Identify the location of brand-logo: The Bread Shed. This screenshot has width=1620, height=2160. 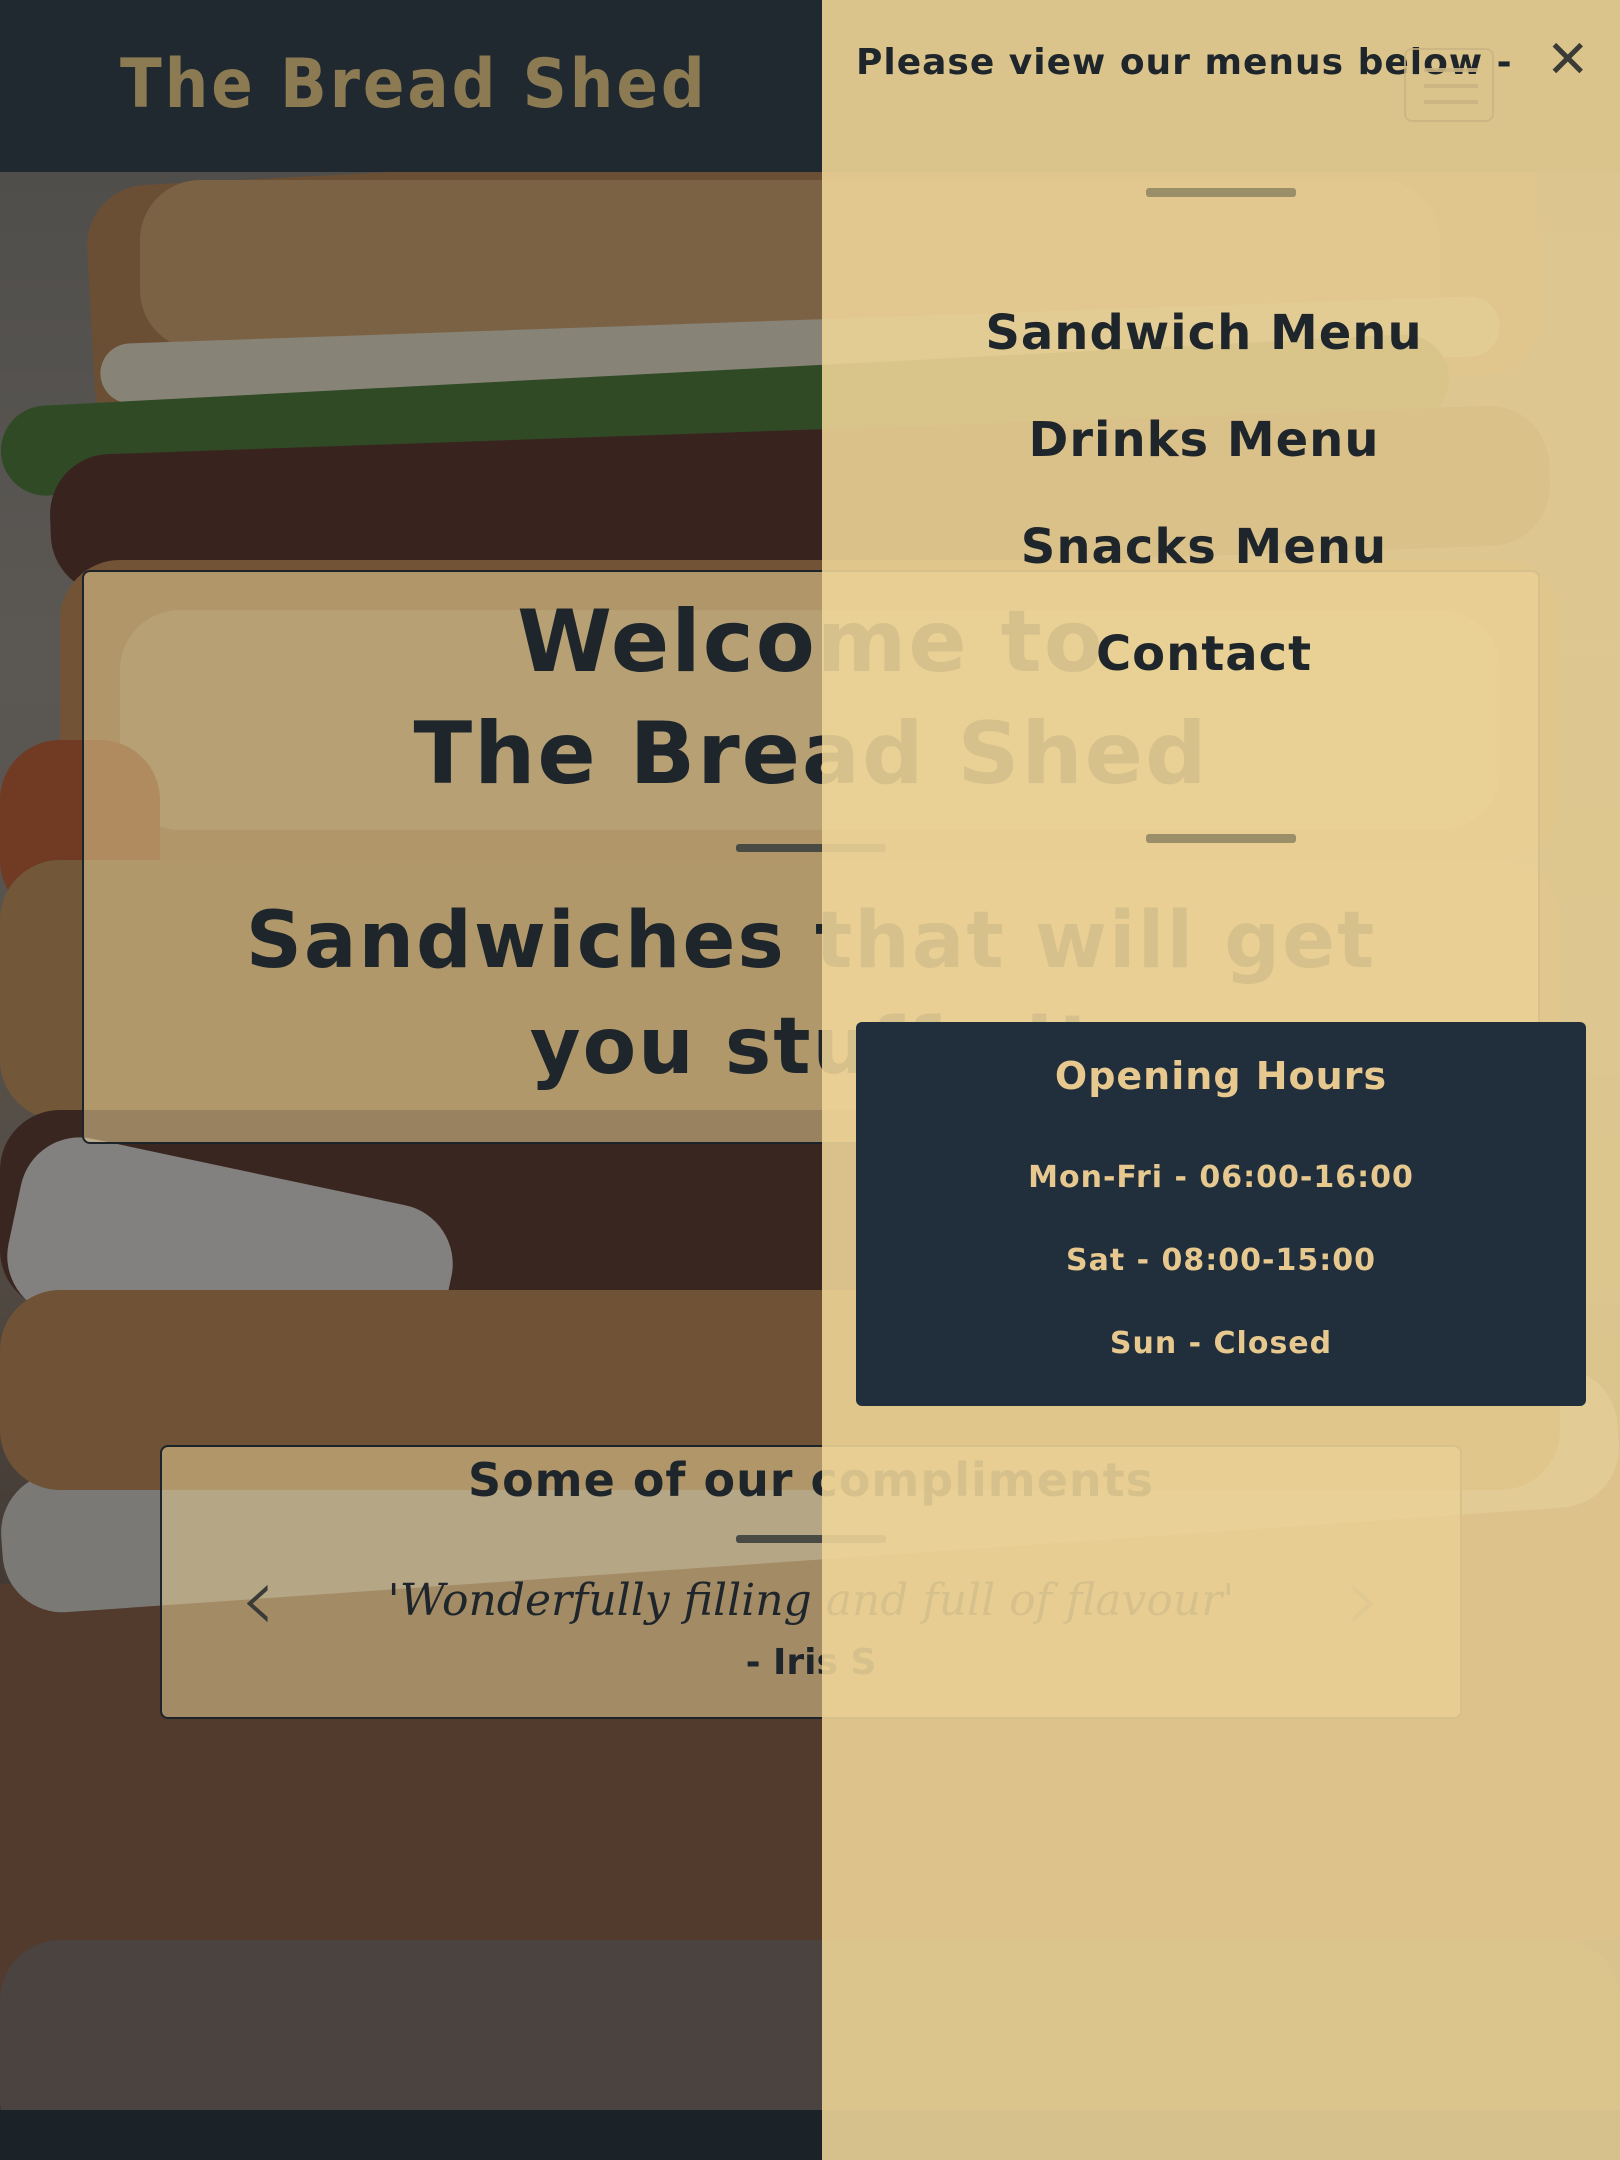
(414, 84).